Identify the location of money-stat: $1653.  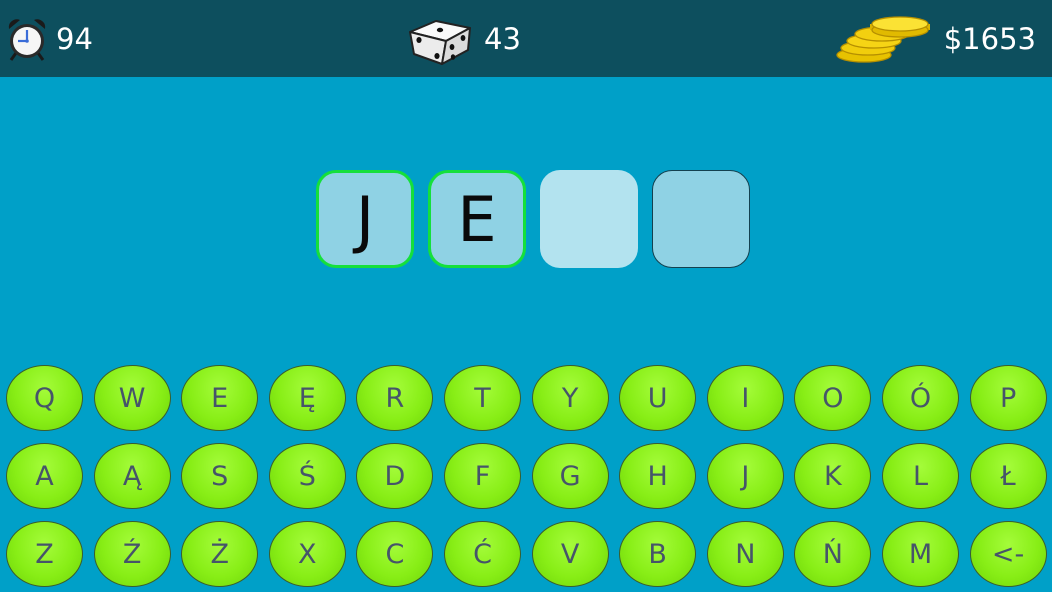
(935, 38).